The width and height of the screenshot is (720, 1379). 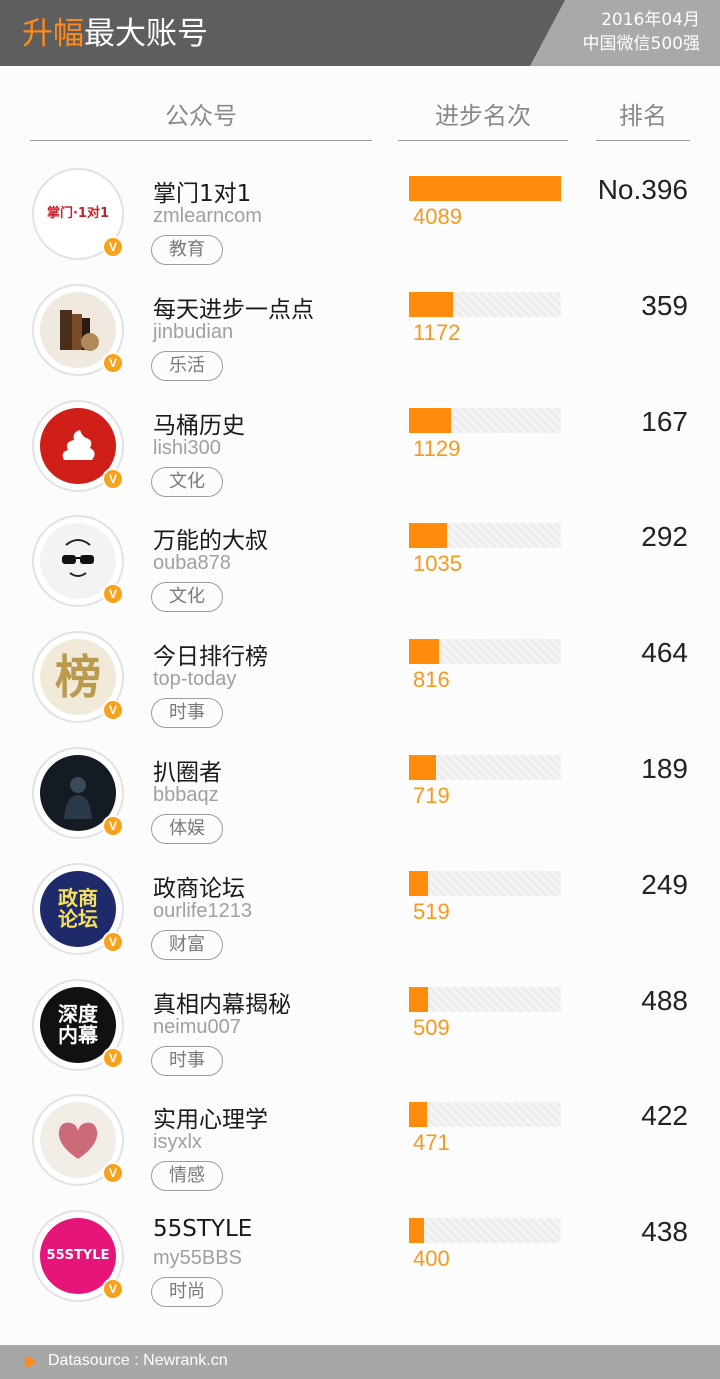 What do you see at coordinates (483, 116) in the screenshot?
I see `column-header-progress: 进步名次` at bounding box center [483, 116].